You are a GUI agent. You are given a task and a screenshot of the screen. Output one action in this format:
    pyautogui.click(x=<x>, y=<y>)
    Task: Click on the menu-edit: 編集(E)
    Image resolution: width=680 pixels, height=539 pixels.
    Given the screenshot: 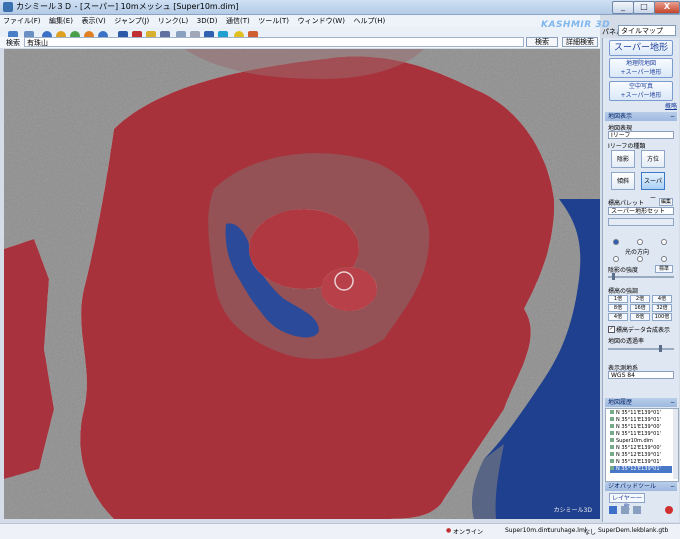 What is the action you would take?
    pyautogui.click(x=61, y=21)
    